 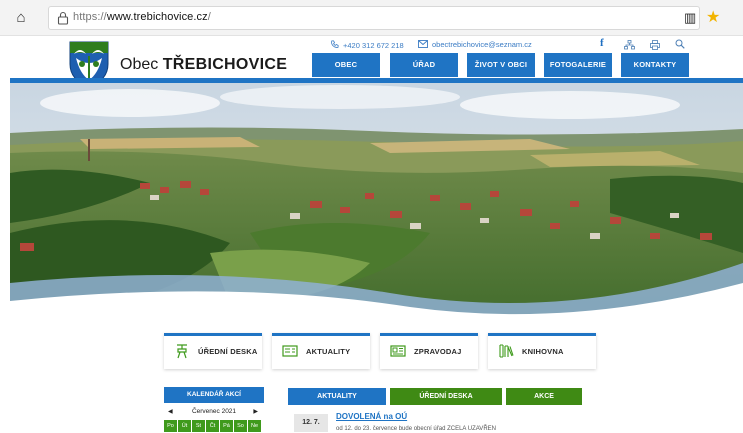 I want to click on favorite-star-icon: ★, so click(x=713, y=17).